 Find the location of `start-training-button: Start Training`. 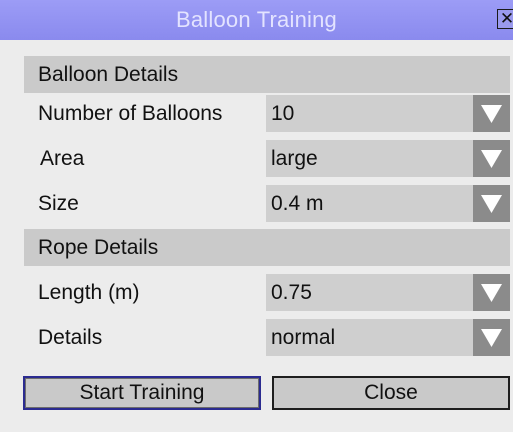

start-training-button: Start Training is located at coordinates (142, 393).